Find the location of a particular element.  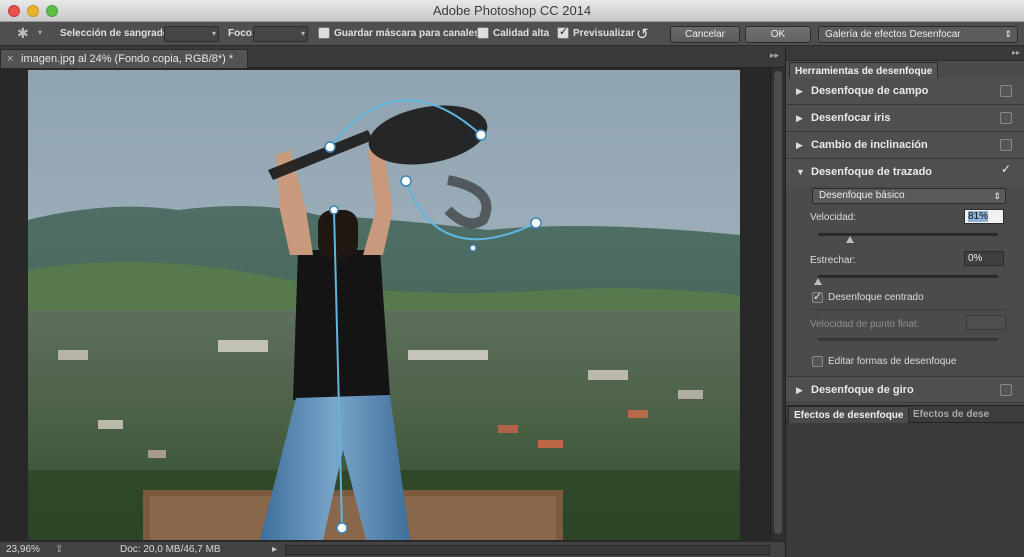

tool-preset-chevron-icon: ▾ is located at coordinates (40, 32).